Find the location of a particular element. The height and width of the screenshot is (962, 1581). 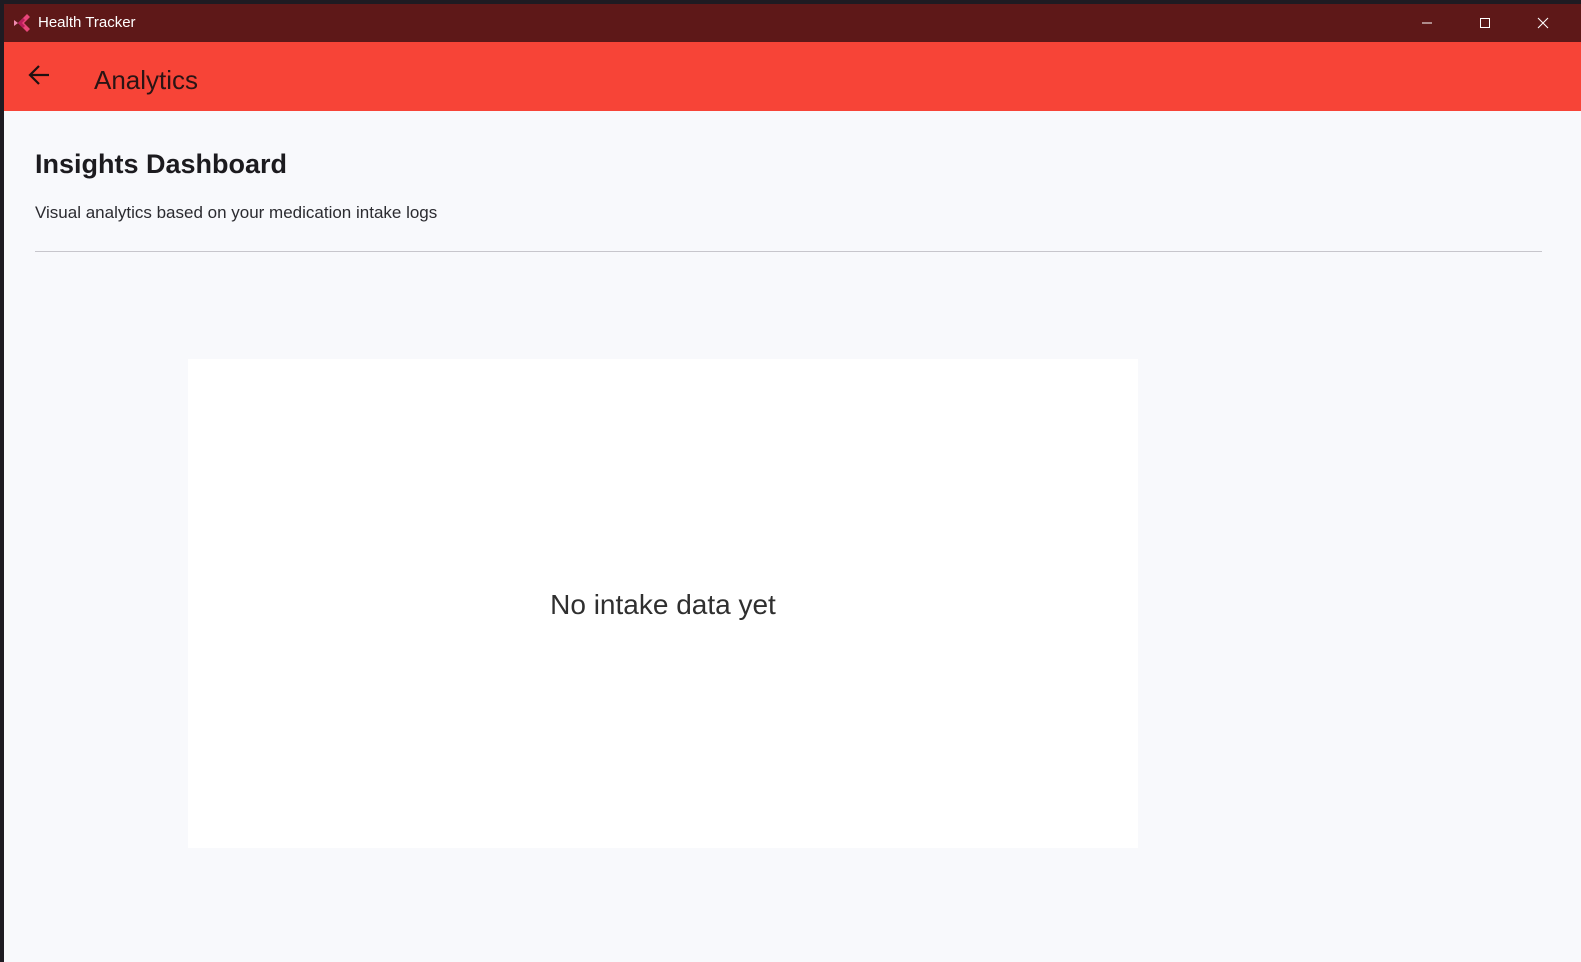

close-icon is located at coordinates (1543, 23).